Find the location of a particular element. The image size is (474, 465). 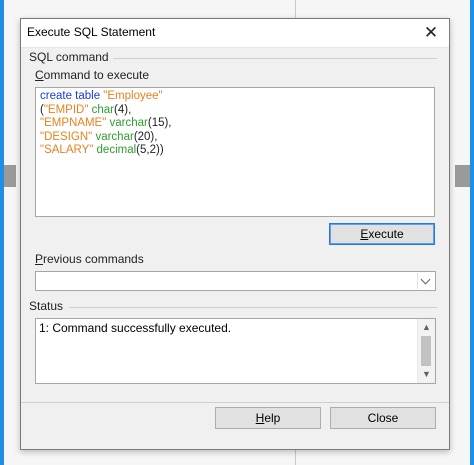

execute-button: Execute is located at coordinates (382, 234).